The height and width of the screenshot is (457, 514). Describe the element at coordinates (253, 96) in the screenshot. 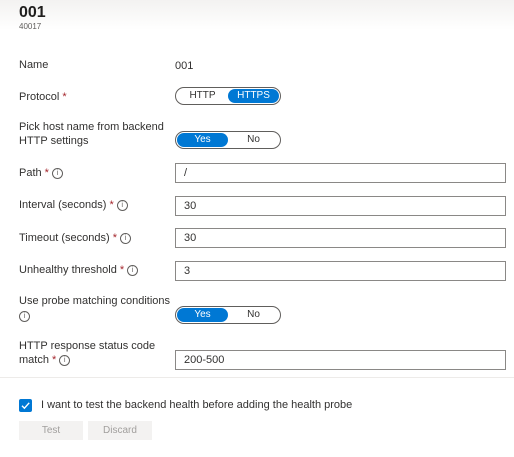

I see `protocol-option-https: HTTPS` at that location.